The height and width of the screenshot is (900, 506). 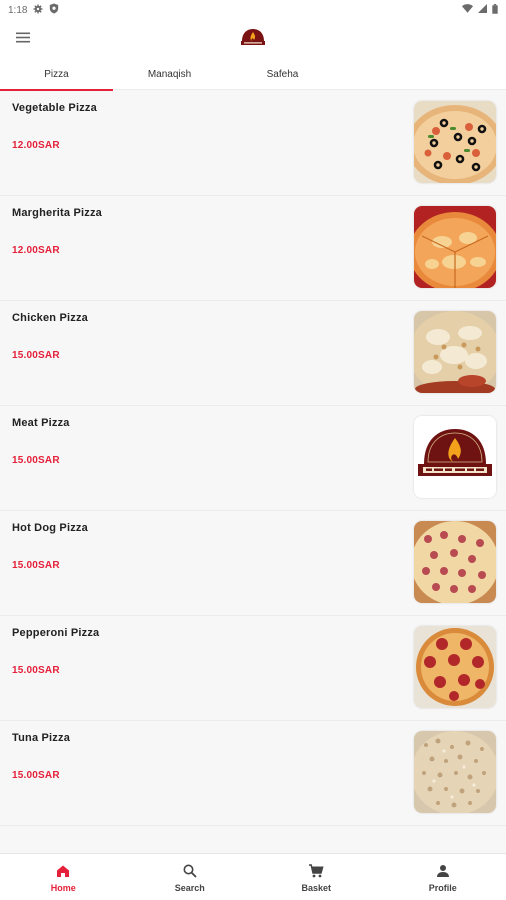 I want to click on list-item: Margherita Pizza 12.00SAR, so click(x=253, y=248).